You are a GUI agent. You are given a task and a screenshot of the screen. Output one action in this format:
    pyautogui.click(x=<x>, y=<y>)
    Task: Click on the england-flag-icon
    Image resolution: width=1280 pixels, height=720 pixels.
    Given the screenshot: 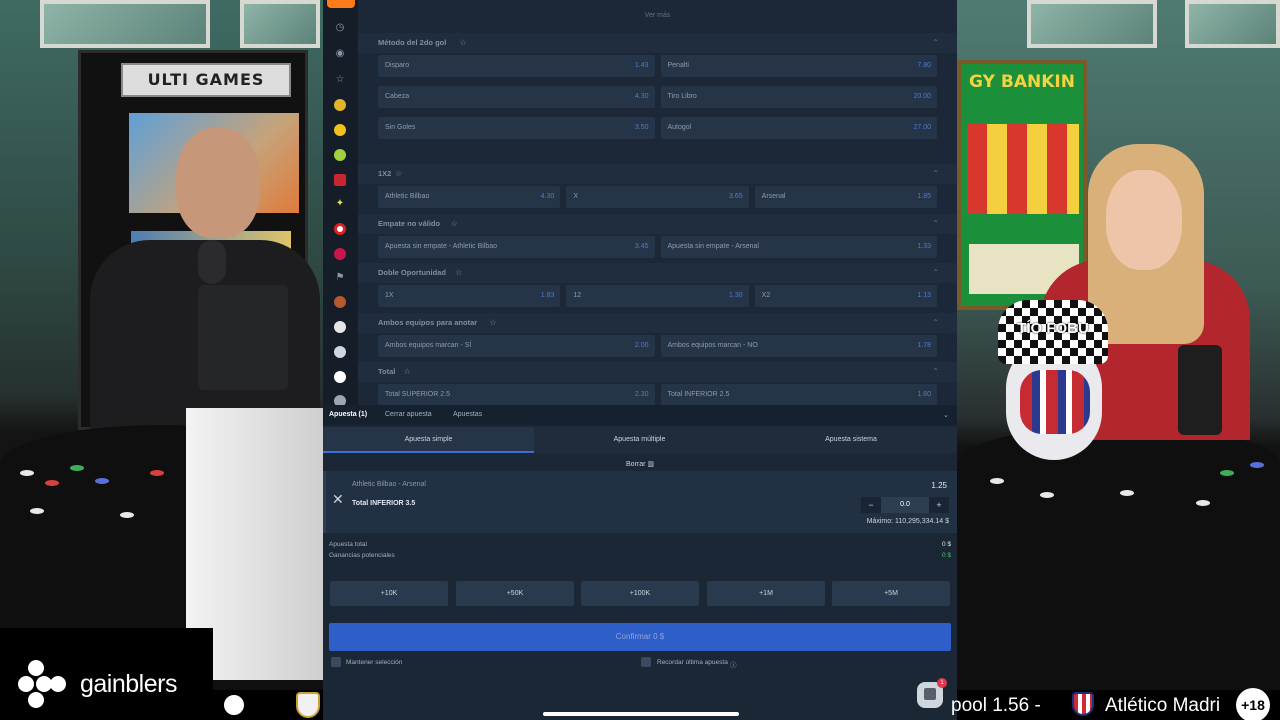 What is the action you would take?
    pyautogui.click(x=340, y=229)
    